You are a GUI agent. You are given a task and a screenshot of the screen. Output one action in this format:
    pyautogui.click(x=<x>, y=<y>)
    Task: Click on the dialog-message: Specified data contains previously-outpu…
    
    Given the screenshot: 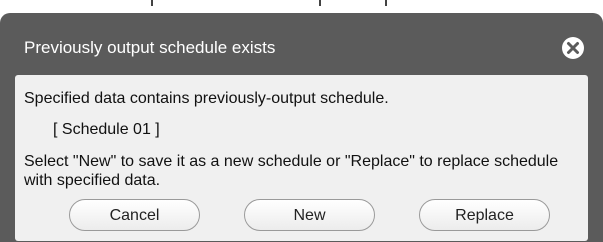 What is the action you would take?
    pyautogui.click(x=206, y=98)
    